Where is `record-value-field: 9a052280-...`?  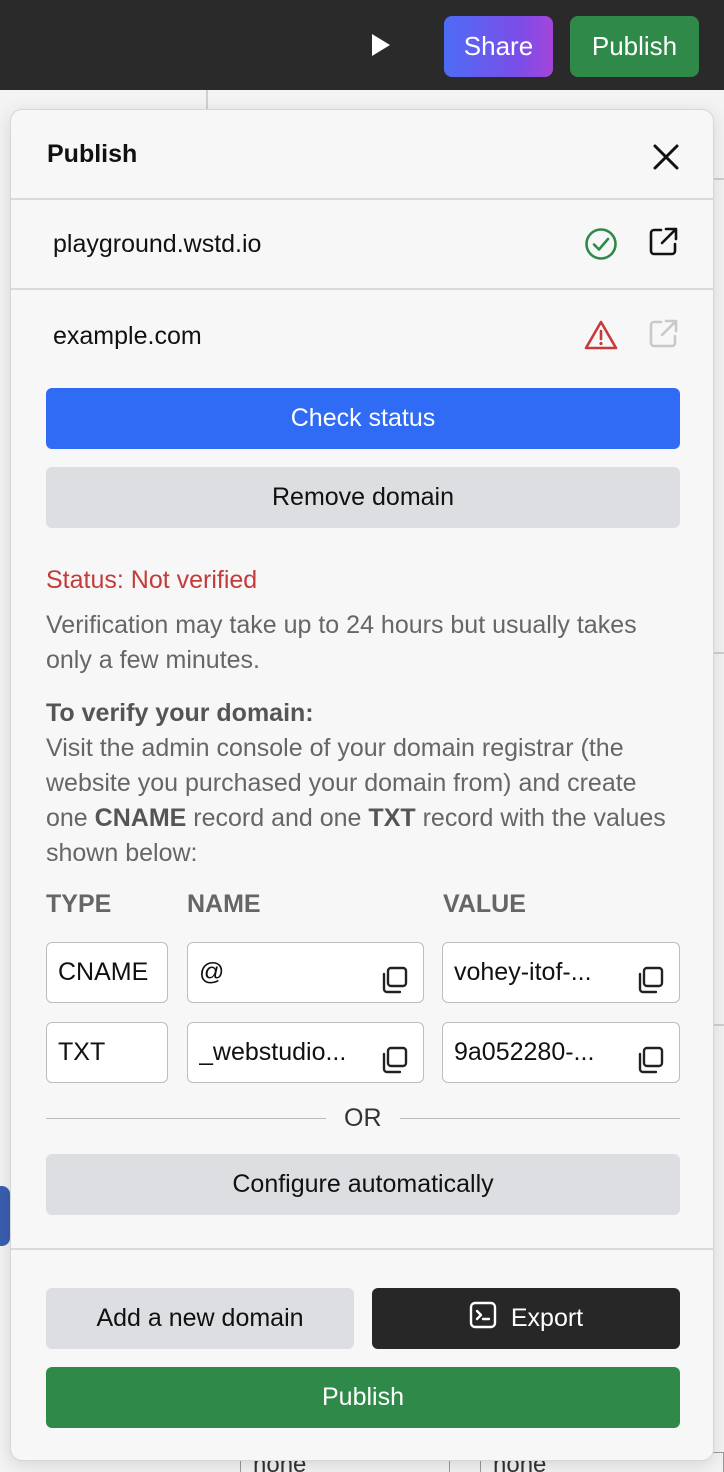 record-value-field: 9a052280-... is located at coordinates (561, 1052).